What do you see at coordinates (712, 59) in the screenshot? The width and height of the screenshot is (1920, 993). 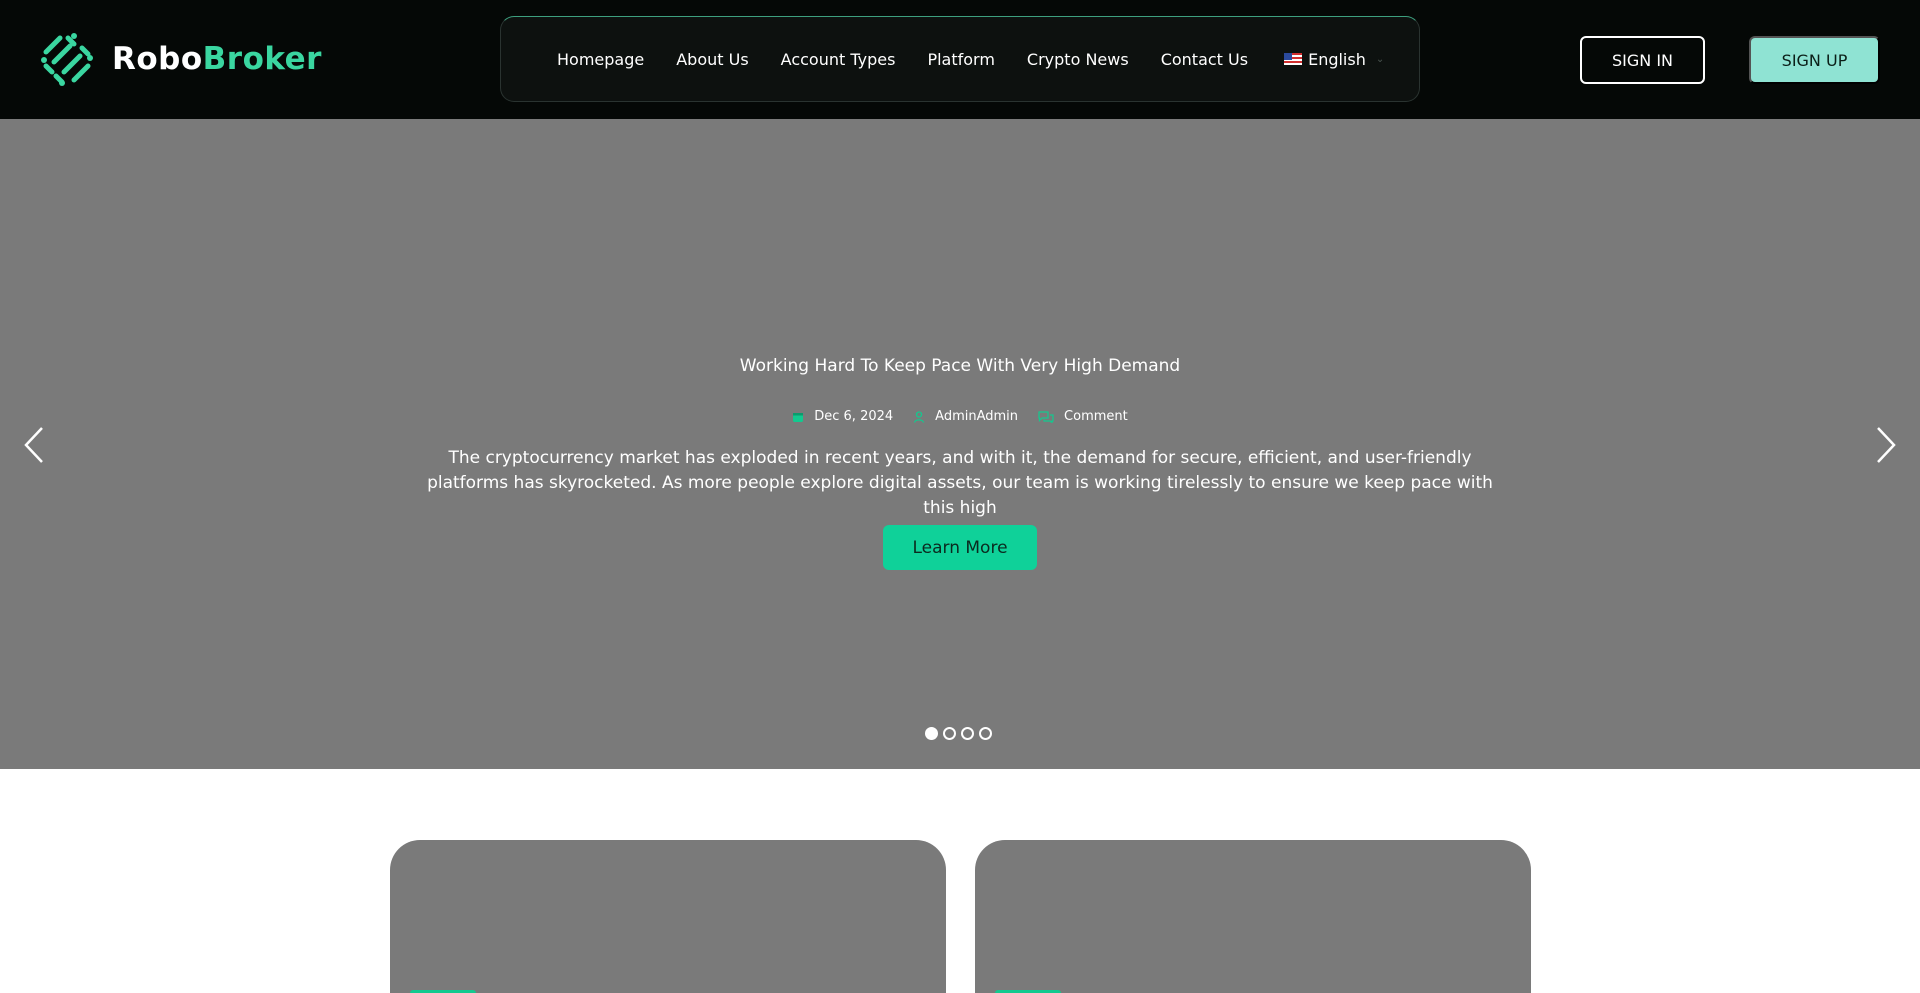 I see `nav-about-us: About Us` at bounding box center [712, 59].